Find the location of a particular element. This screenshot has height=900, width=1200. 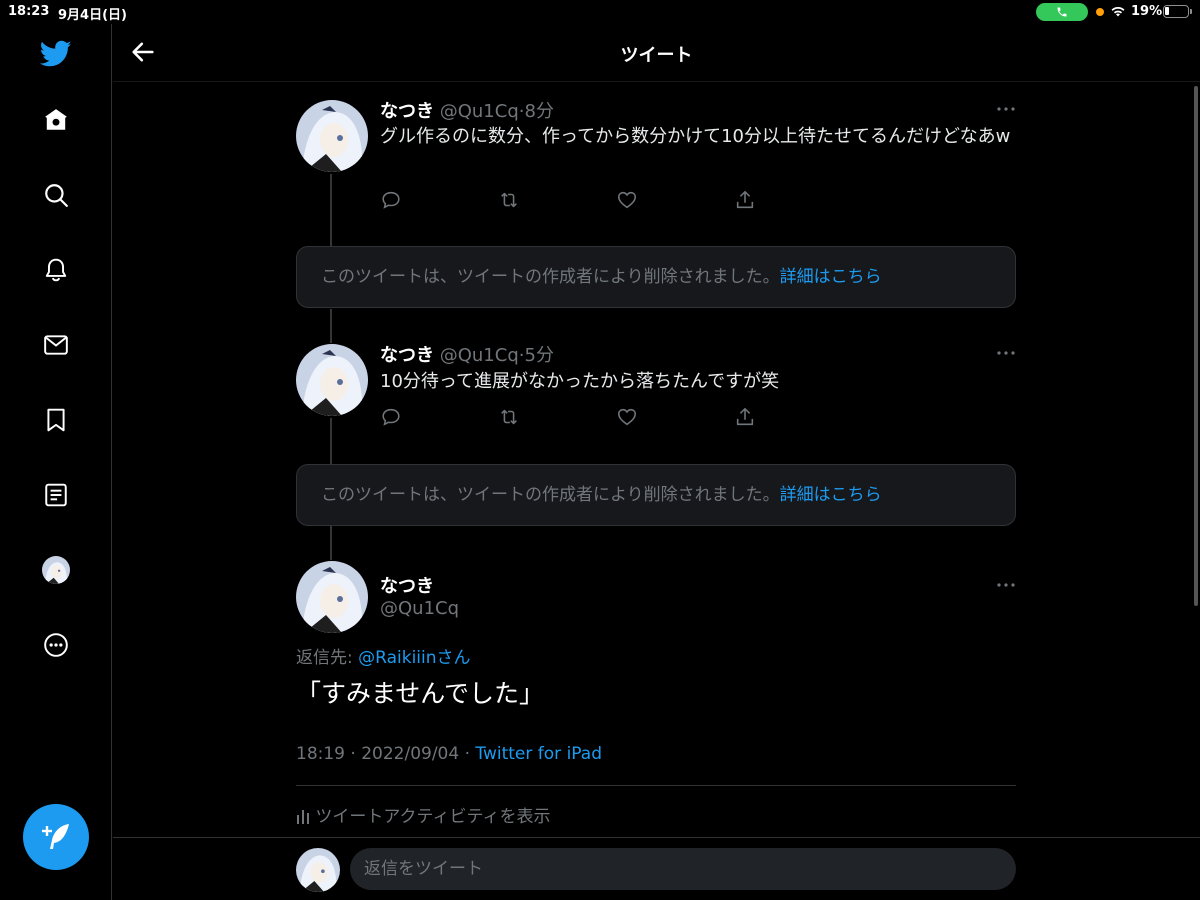

battery-fill is located at coordinates (1167, 11).